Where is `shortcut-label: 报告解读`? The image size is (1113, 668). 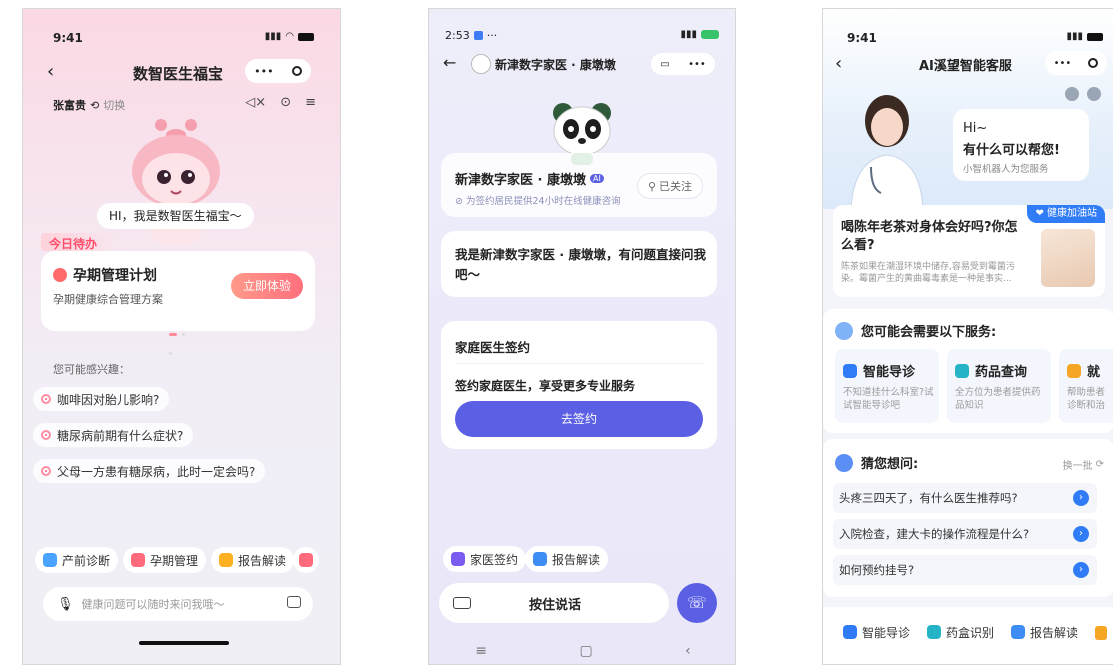
shortcut-label: 报告解读 is located at coordinates (1054, 632).